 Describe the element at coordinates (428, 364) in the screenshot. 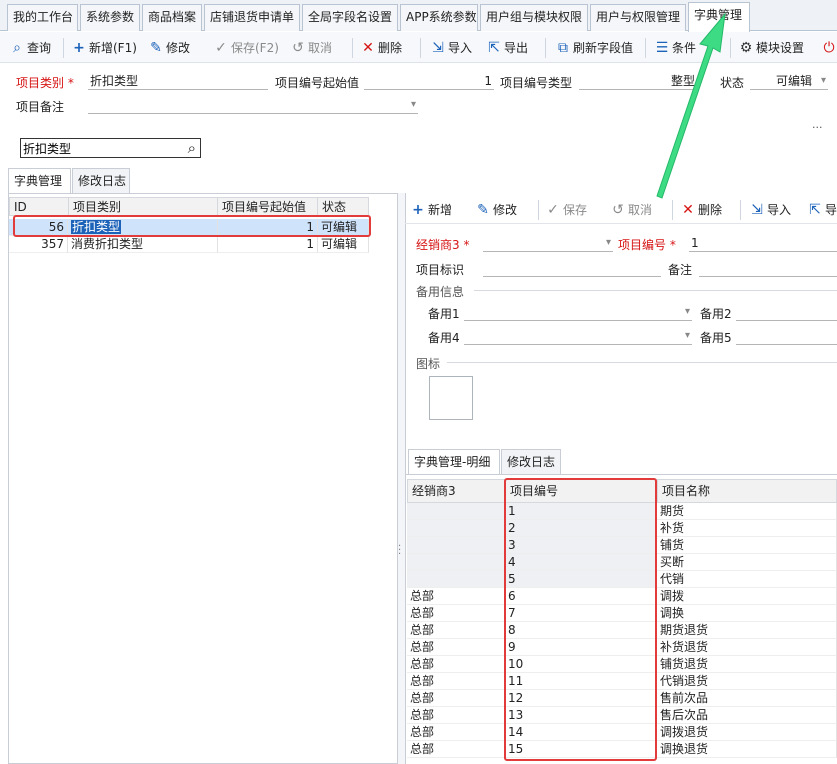

I see `icon-group-label: 图标` at that location.